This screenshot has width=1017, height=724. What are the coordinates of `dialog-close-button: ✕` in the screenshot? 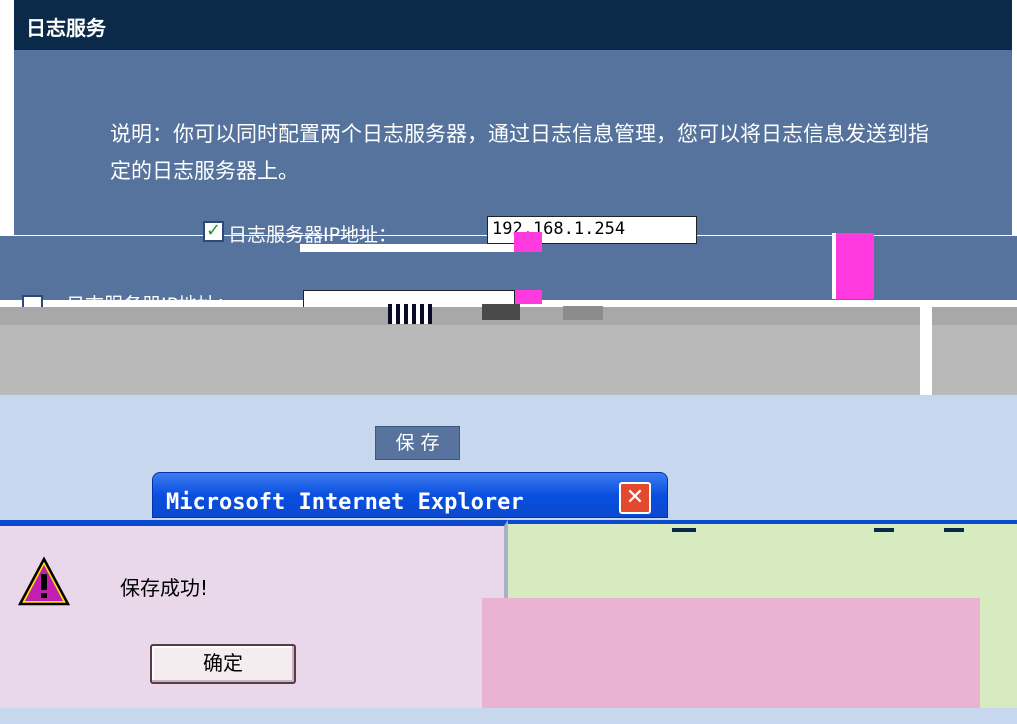 It's located at (635, 498).